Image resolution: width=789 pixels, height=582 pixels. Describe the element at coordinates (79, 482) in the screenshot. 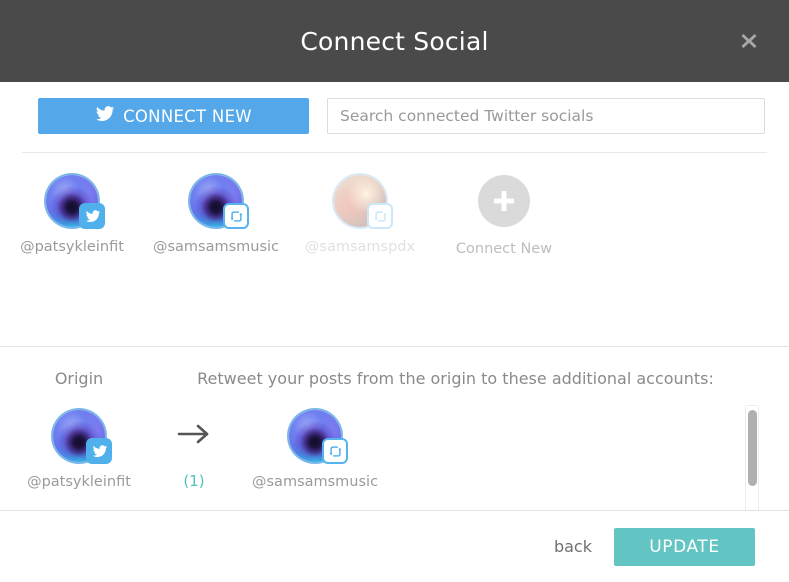

I see `origin-account-handle: @patsykleinfit` at that location.